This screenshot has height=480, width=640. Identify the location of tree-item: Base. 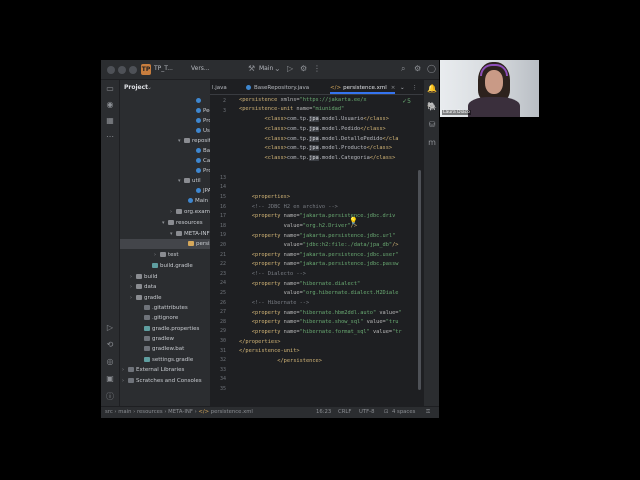
(165, 151).